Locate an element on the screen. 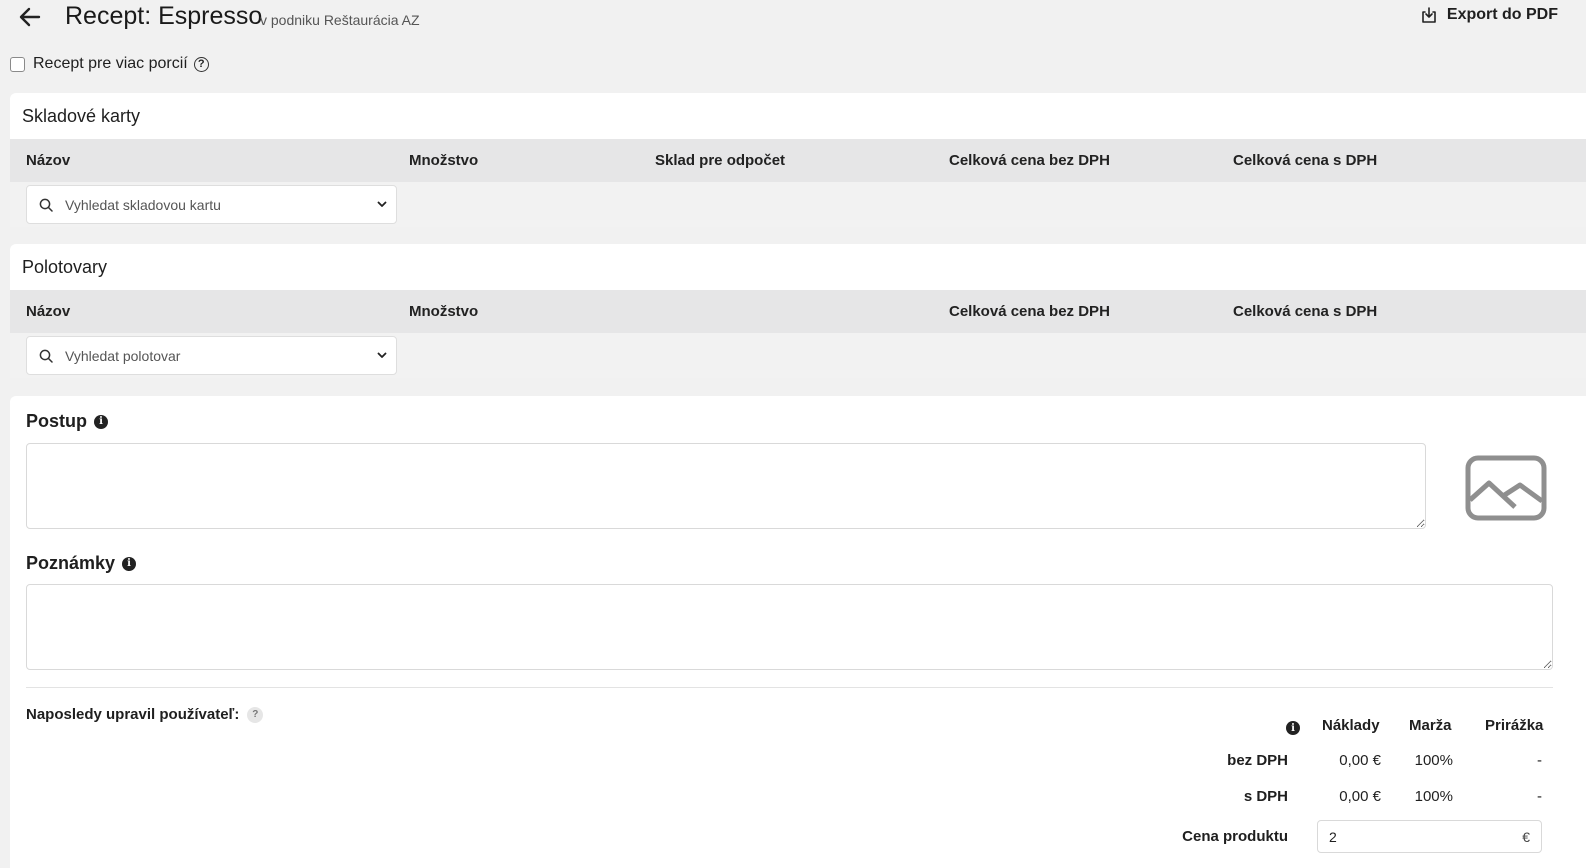  arrow-left-icon is located at coordinates (30, 17).